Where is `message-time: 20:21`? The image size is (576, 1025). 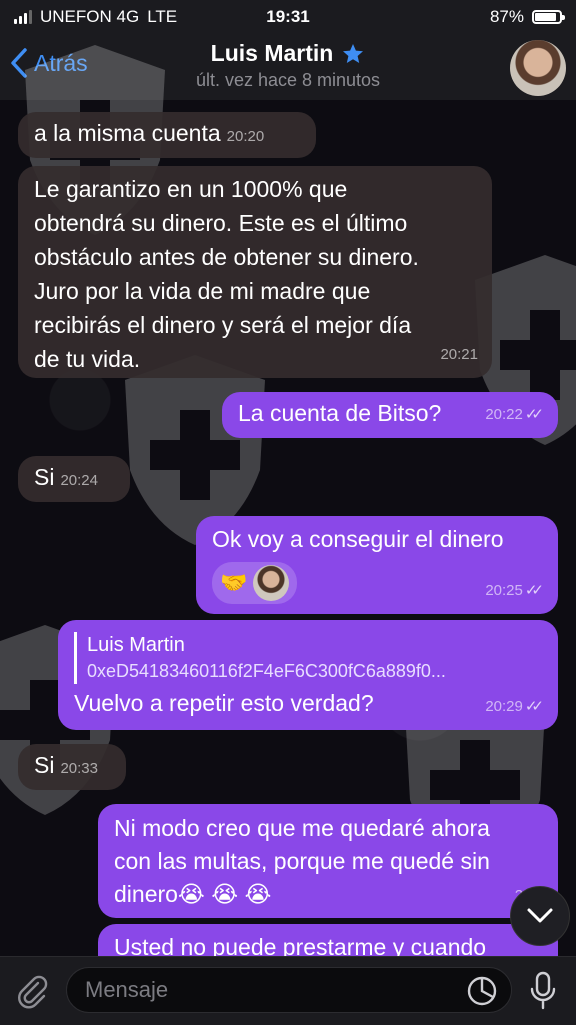 message-time: 20:21 is located at coordinates (459, 354).